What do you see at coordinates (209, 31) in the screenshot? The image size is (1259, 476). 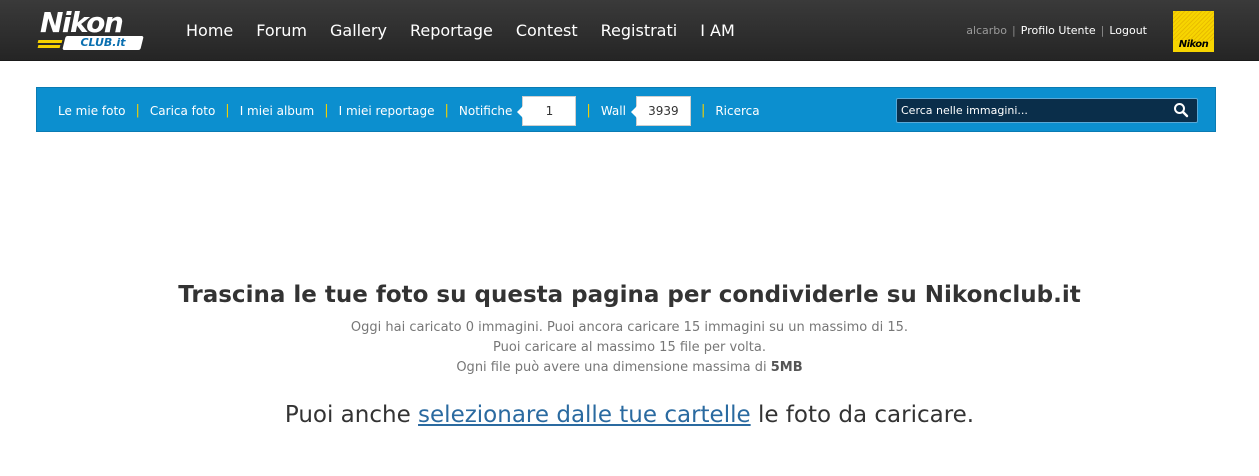 I see `nav-home: Home` at bounding box center [209, 31].